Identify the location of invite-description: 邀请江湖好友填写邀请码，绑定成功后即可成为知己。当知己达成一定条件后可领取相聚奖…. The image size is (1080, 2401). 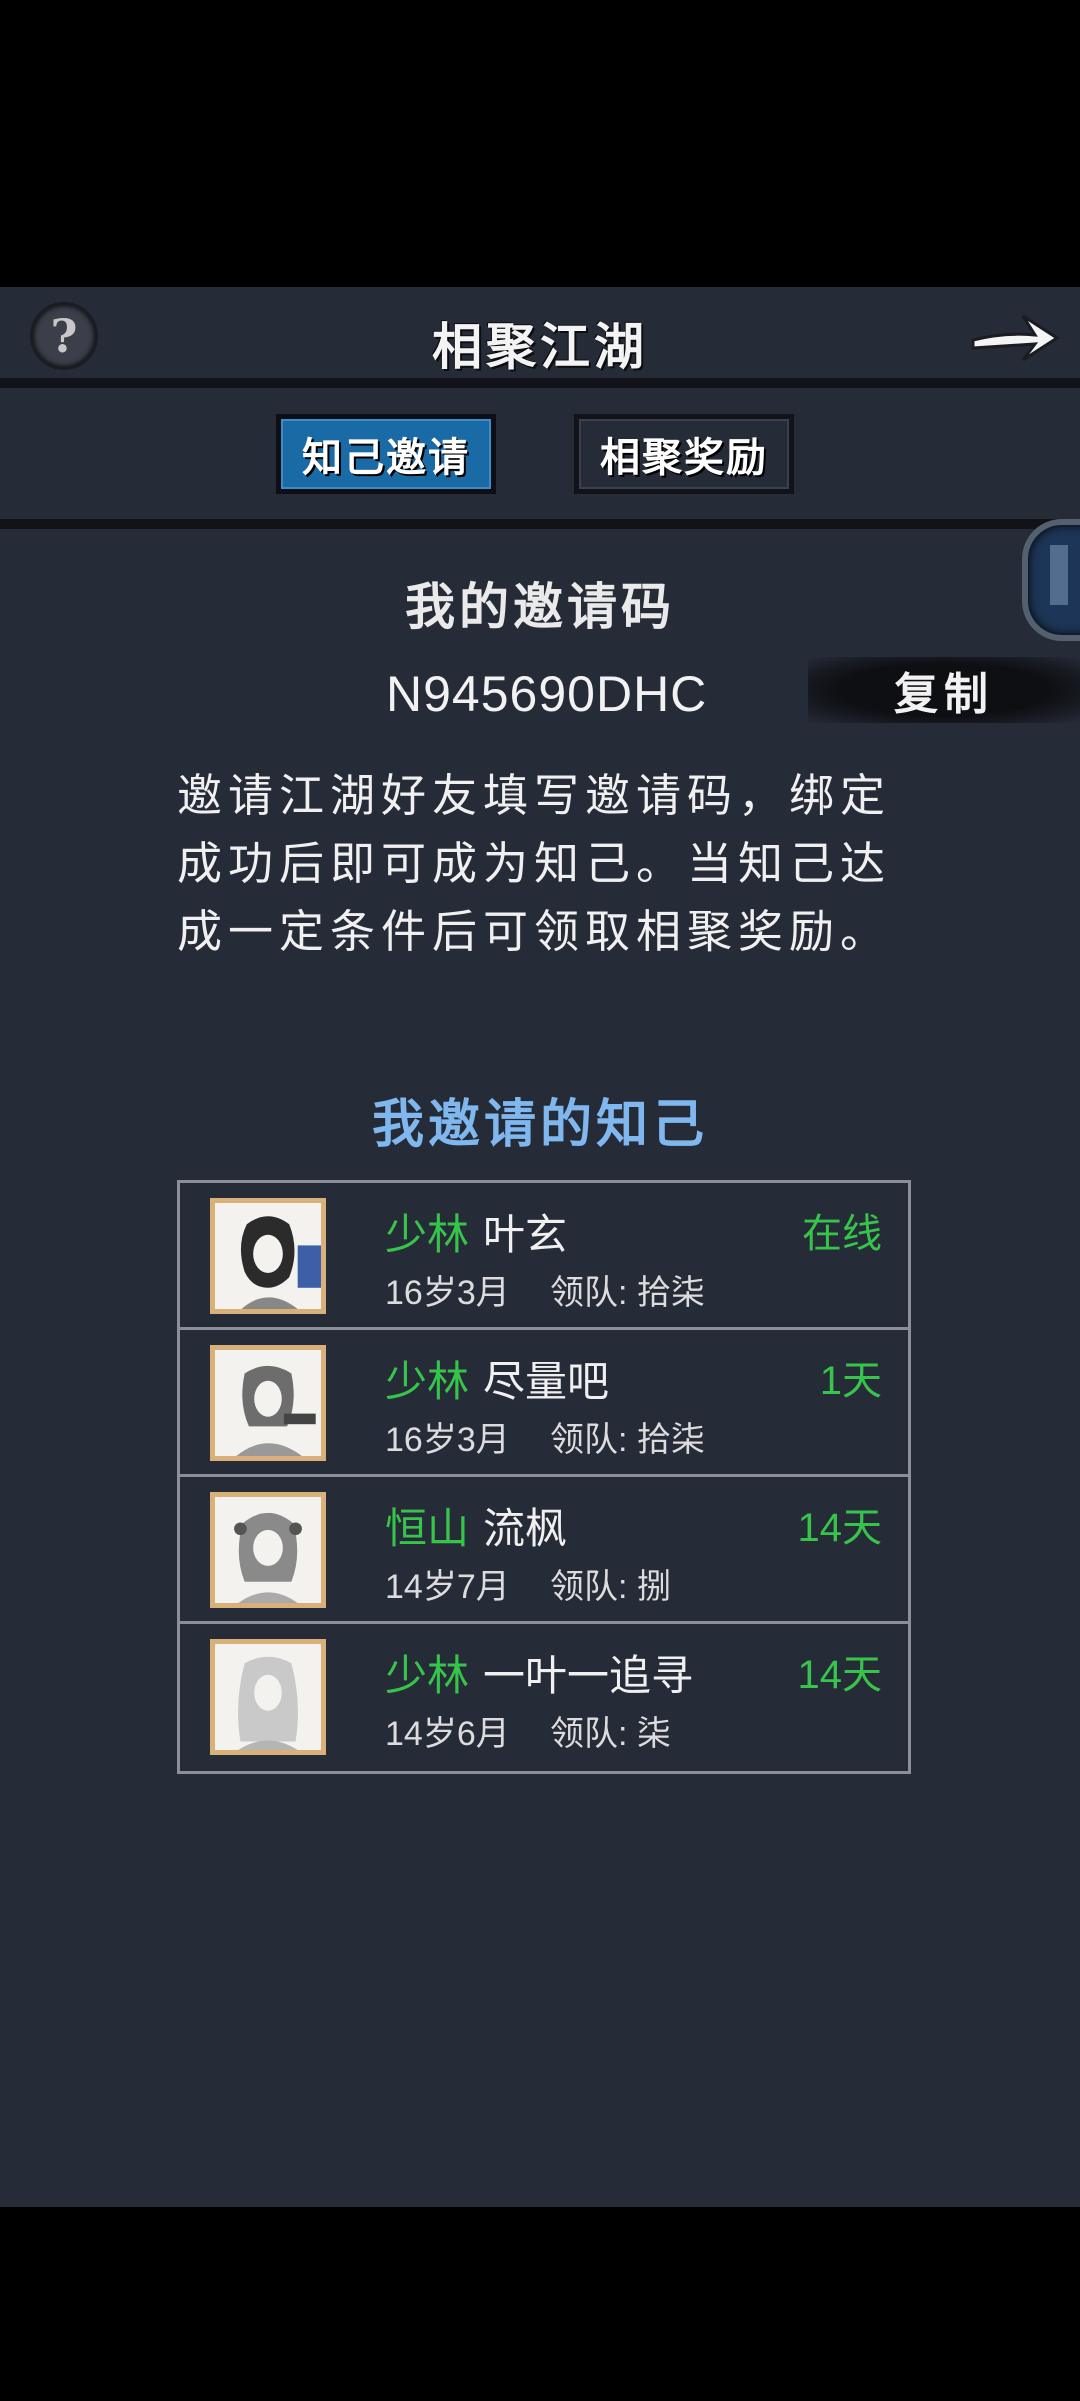
(534, 863).